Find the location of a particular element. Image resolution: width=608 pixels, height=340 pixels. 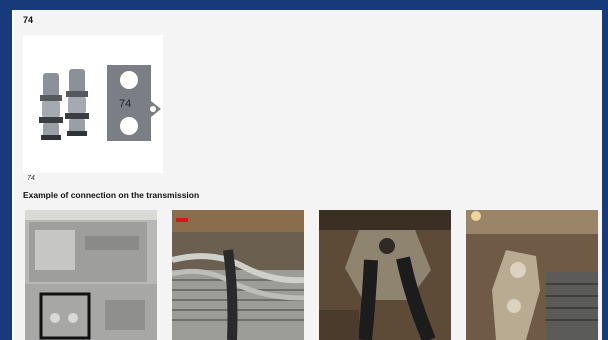

plate-label: 74 is located at coordinates (125, 104).